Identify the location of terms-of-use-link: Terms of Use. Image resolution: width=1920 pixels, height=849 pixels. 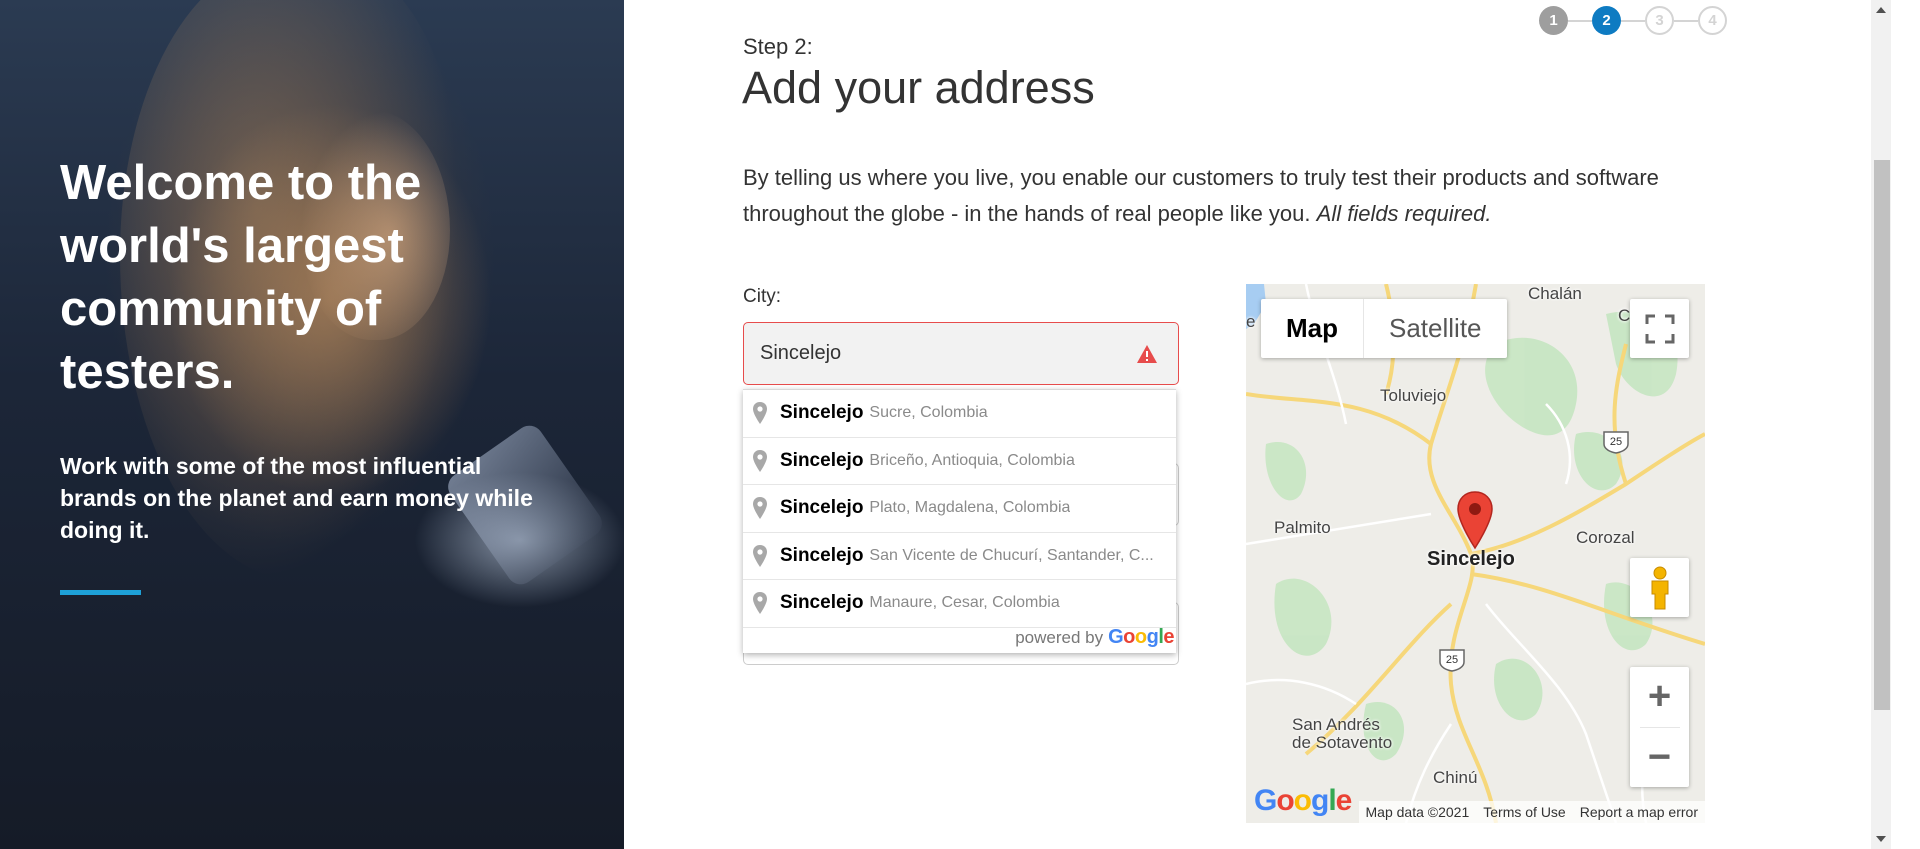
(1524, 812).